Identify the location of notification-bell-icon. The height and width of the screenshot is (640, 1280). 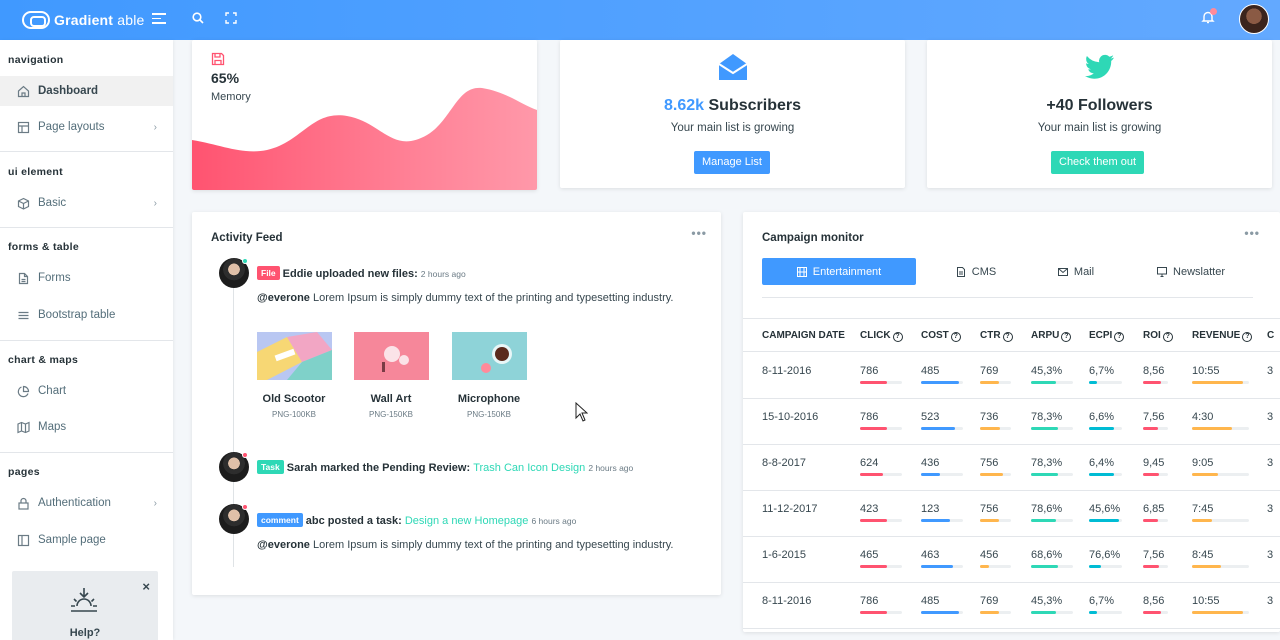
(1209, 16).